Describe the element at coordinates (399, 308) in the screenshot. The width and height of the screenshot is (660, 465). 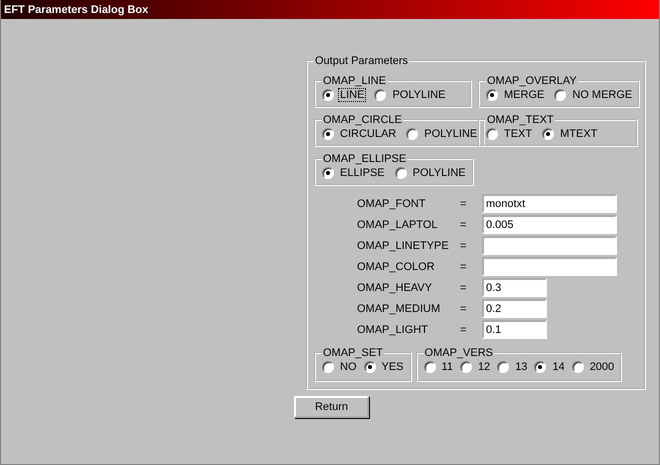
I see `field-label: OMAP_MEDIUM` at that location.